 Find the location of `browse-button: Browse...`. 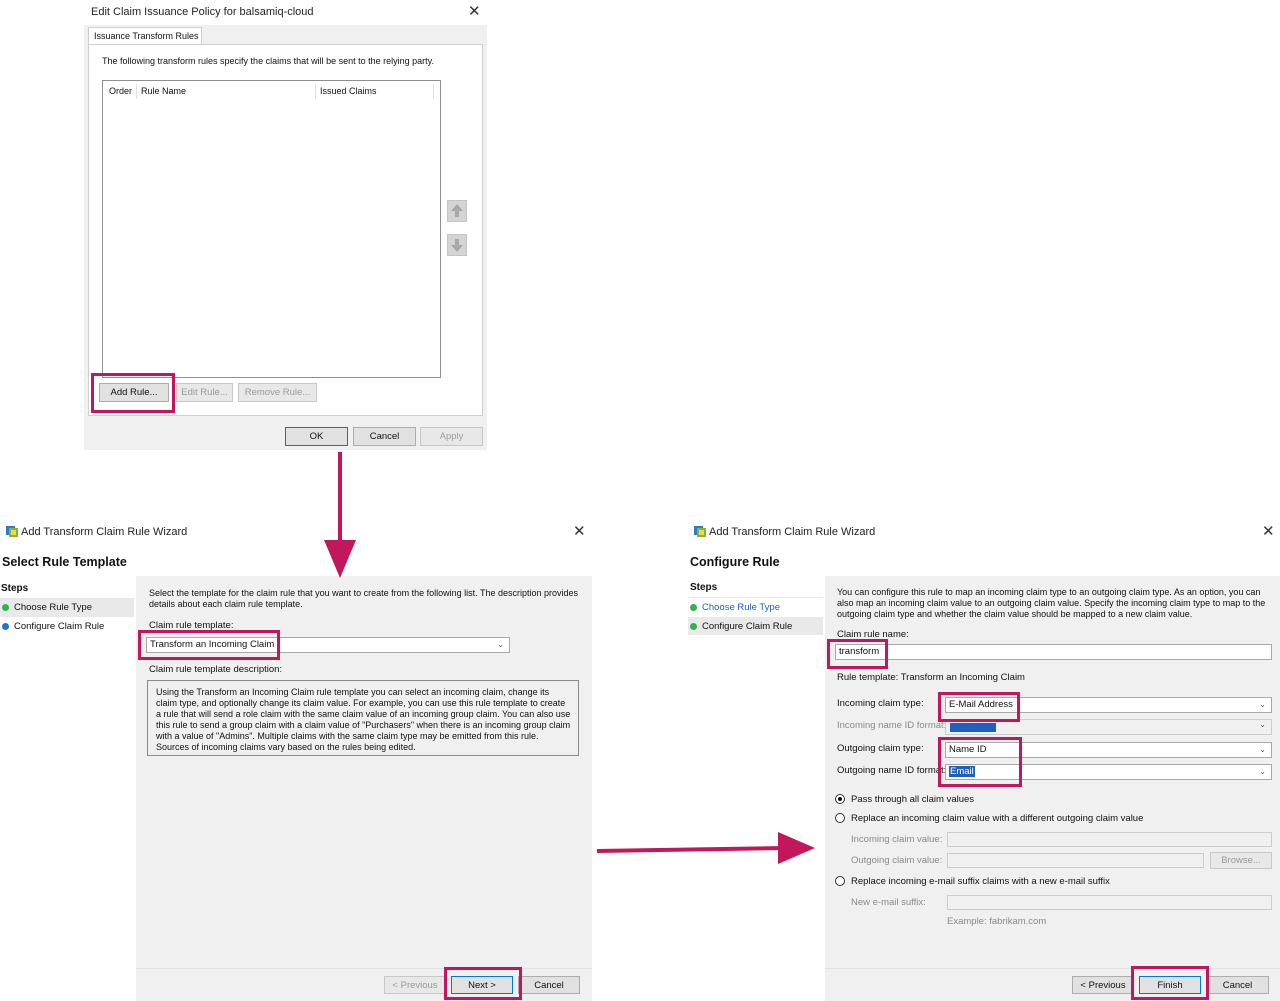

browse-button: Browse... is located at coordinates (1241, 860).